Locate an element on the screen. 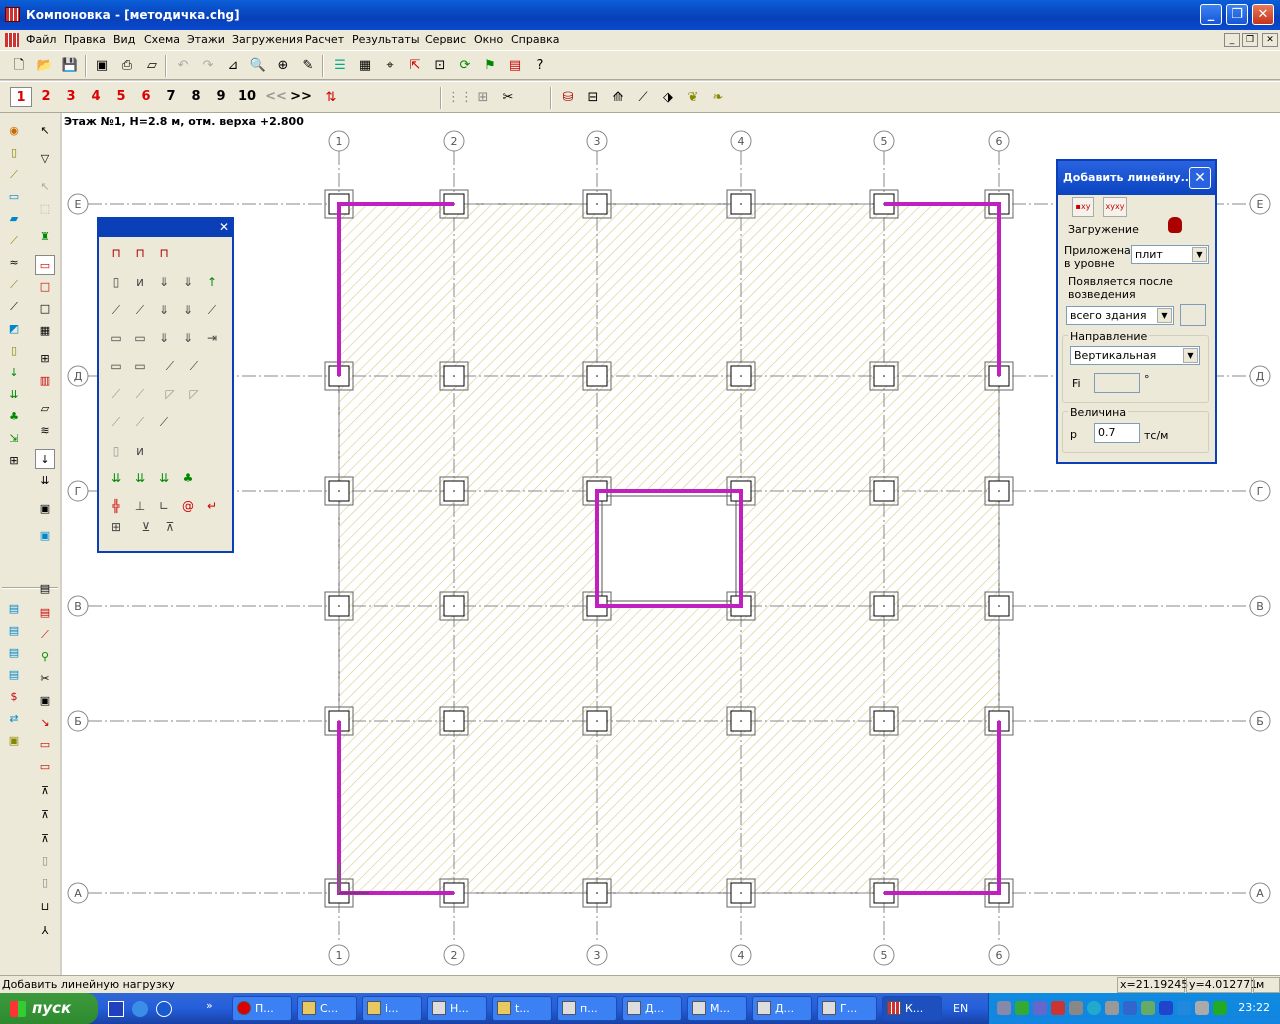 This screenshot has height=1024, width=1280. grid-icon: ▦ is located at coordinates (365, 66).